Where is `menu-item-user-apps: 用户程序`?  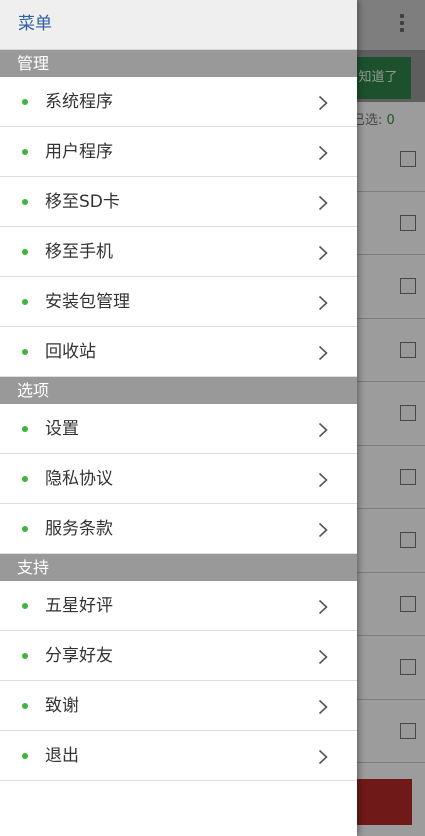
menu-item-user-apps: 用户程序 is located at coordinates (178, 152).